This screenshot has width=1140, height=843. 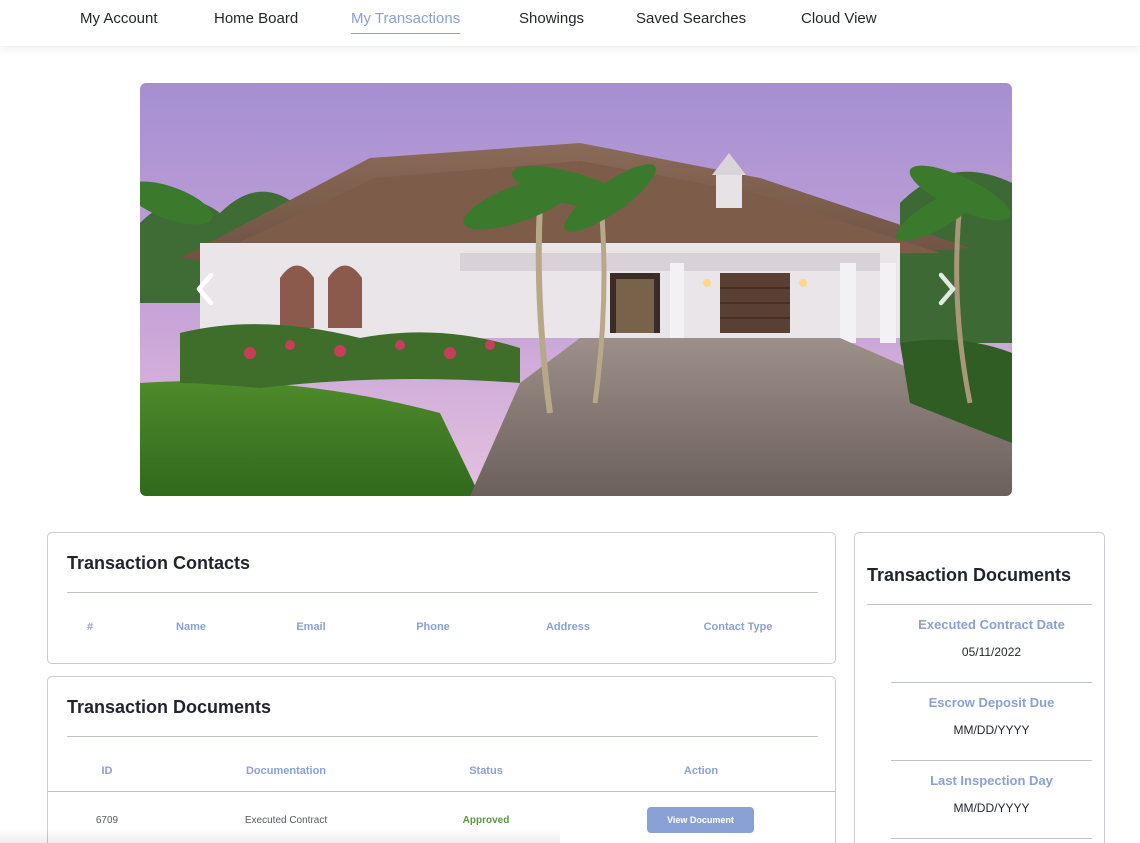 I want to click on escrow-deposit-due-label: Escrow Deposit Due, so click(x=991, y=702).